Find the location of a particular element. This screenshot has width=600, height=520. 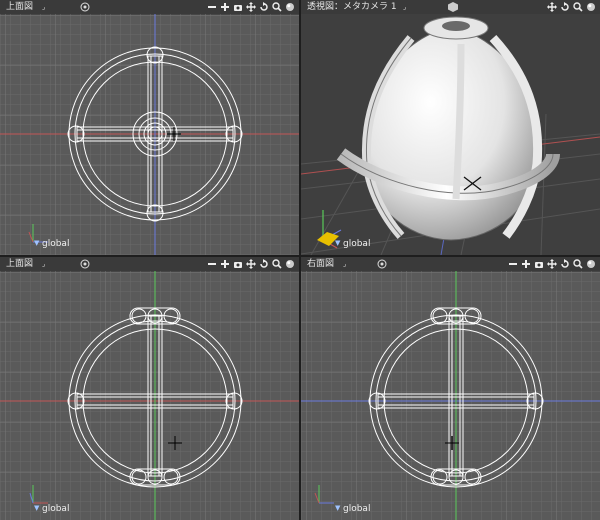

viewport-header: 透視図：メタカメラ 1 ⌟ is located at coordinates (450, 7).